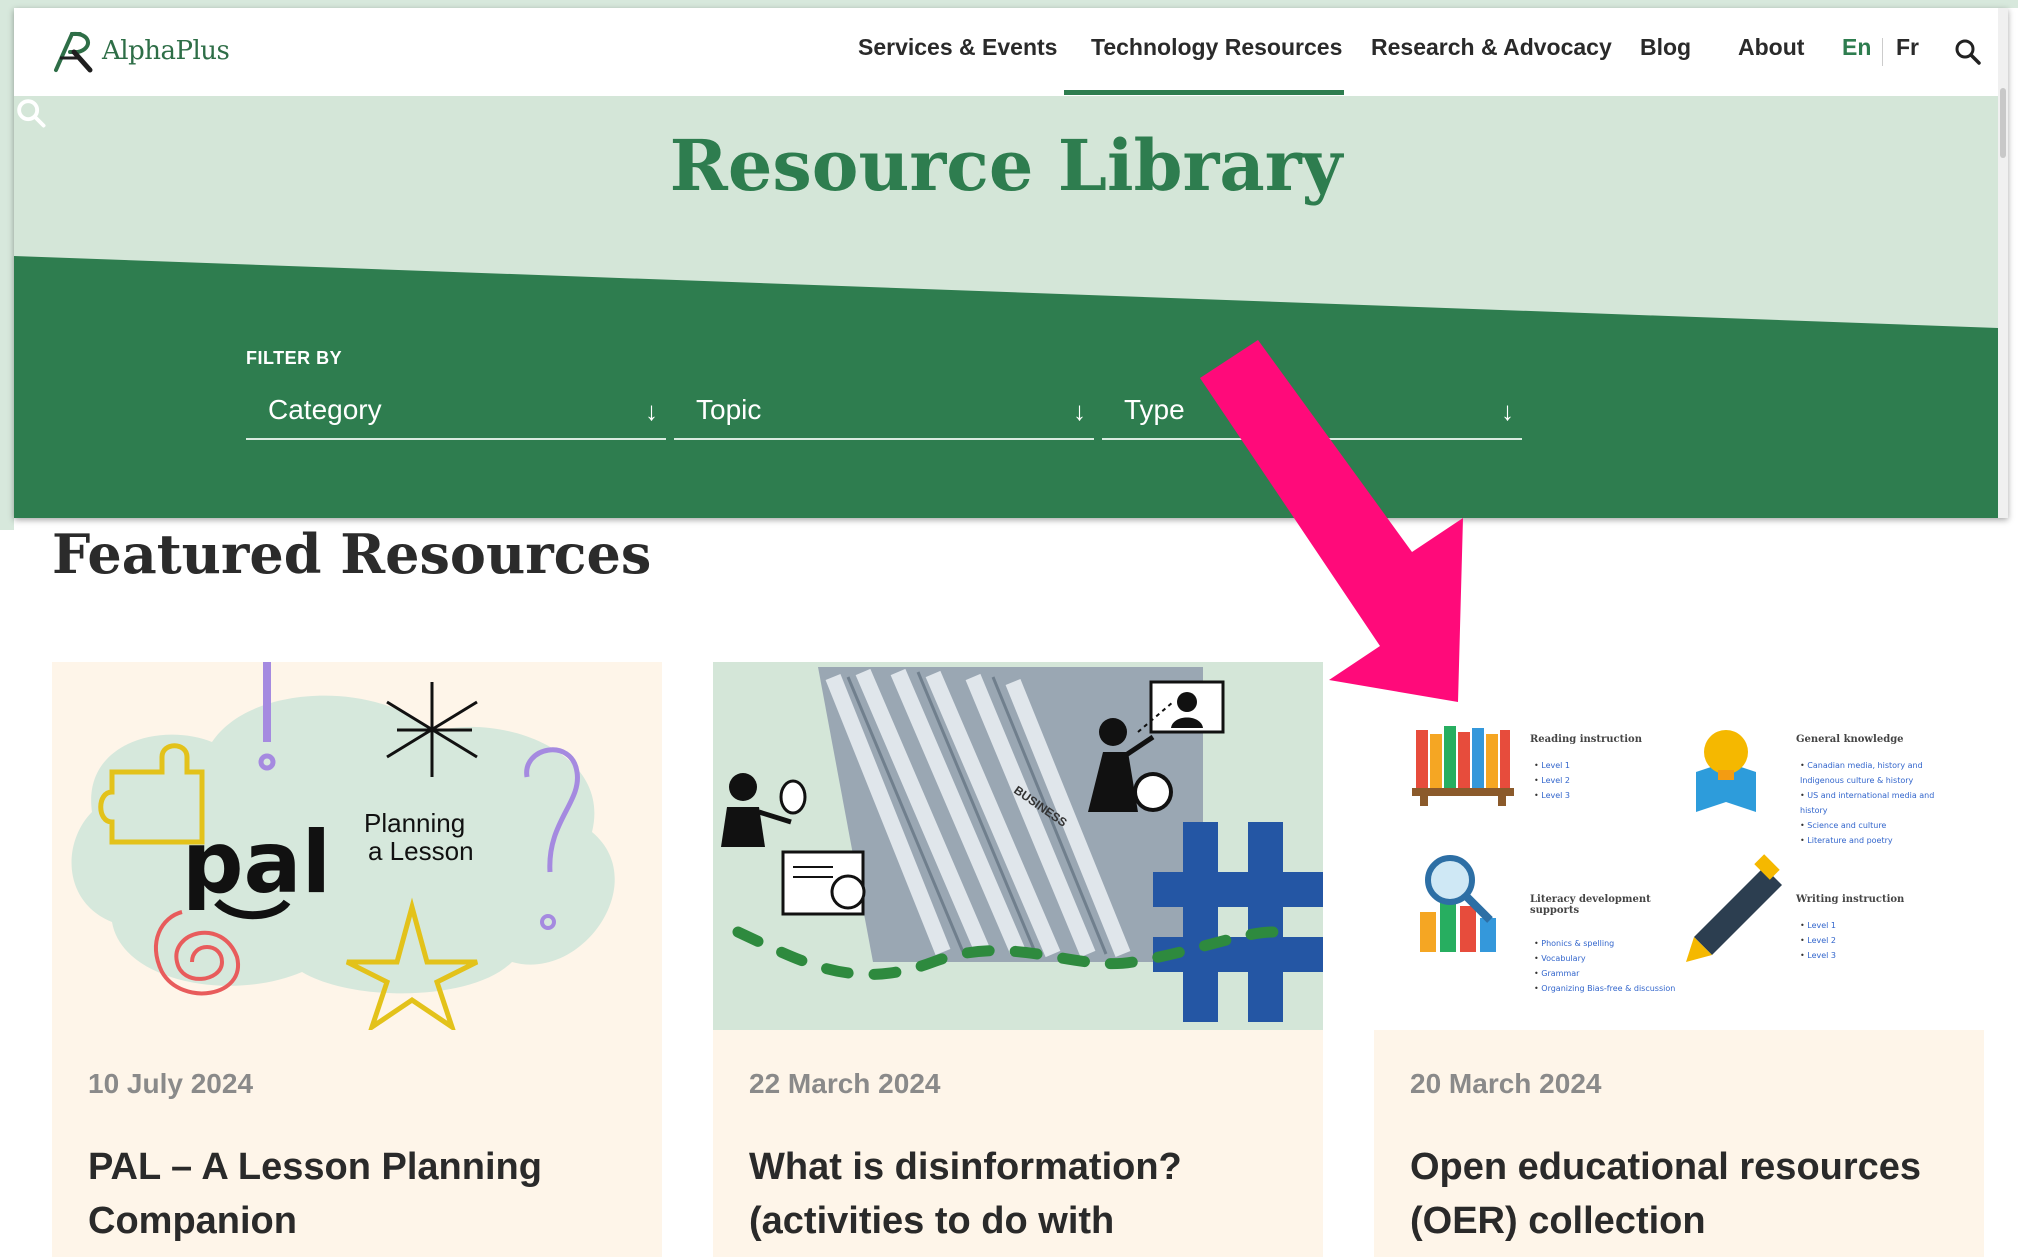 The width and height of the screenshot is (2018, 1257). What do you see at coordinates (1771, 47) in the screenshot?
I see `nav-about: About` at bounding box center [1771, 47].